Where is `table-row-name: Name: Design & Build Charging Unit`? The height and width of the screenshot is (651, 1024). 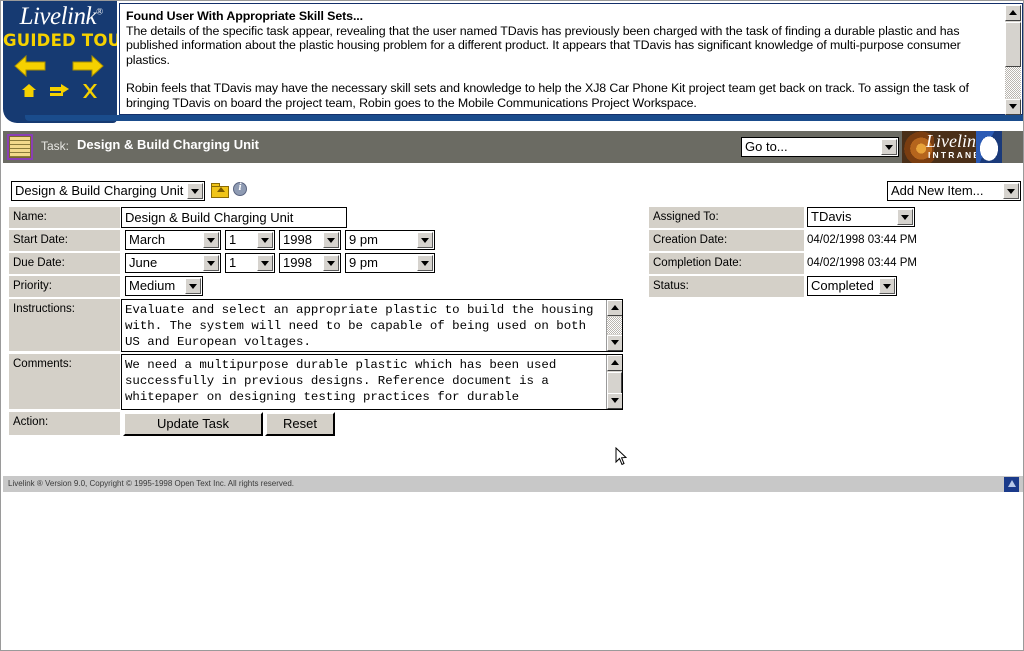 table-row-name: Name: Design & Build Charging Unit is located at coordinates (316, 218).